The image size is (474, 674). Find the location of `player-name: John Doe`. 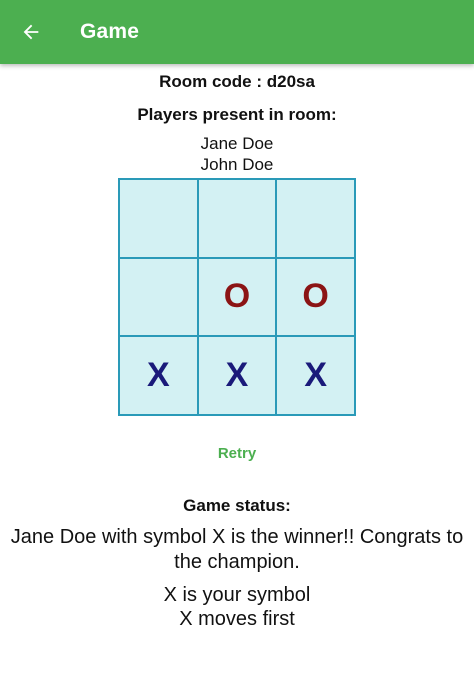

player-name: John Doe is located at coordinates (237, 164).